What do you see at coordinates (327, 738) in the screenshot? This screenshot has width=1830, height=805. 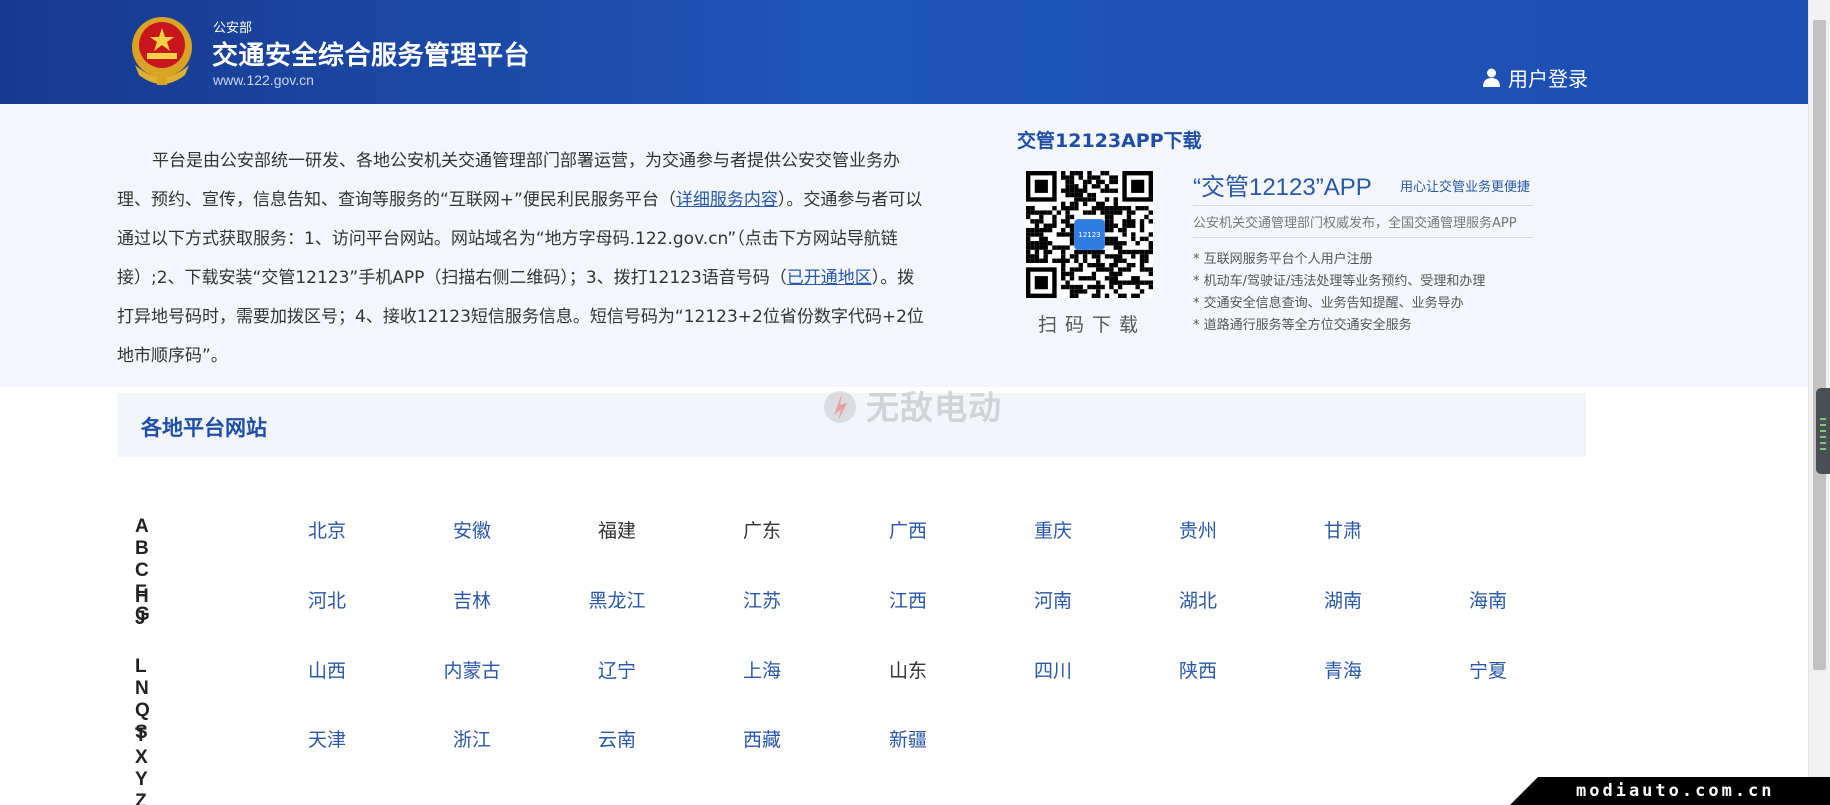 I see `region-link: 天津` at bounding box center [327, 738].